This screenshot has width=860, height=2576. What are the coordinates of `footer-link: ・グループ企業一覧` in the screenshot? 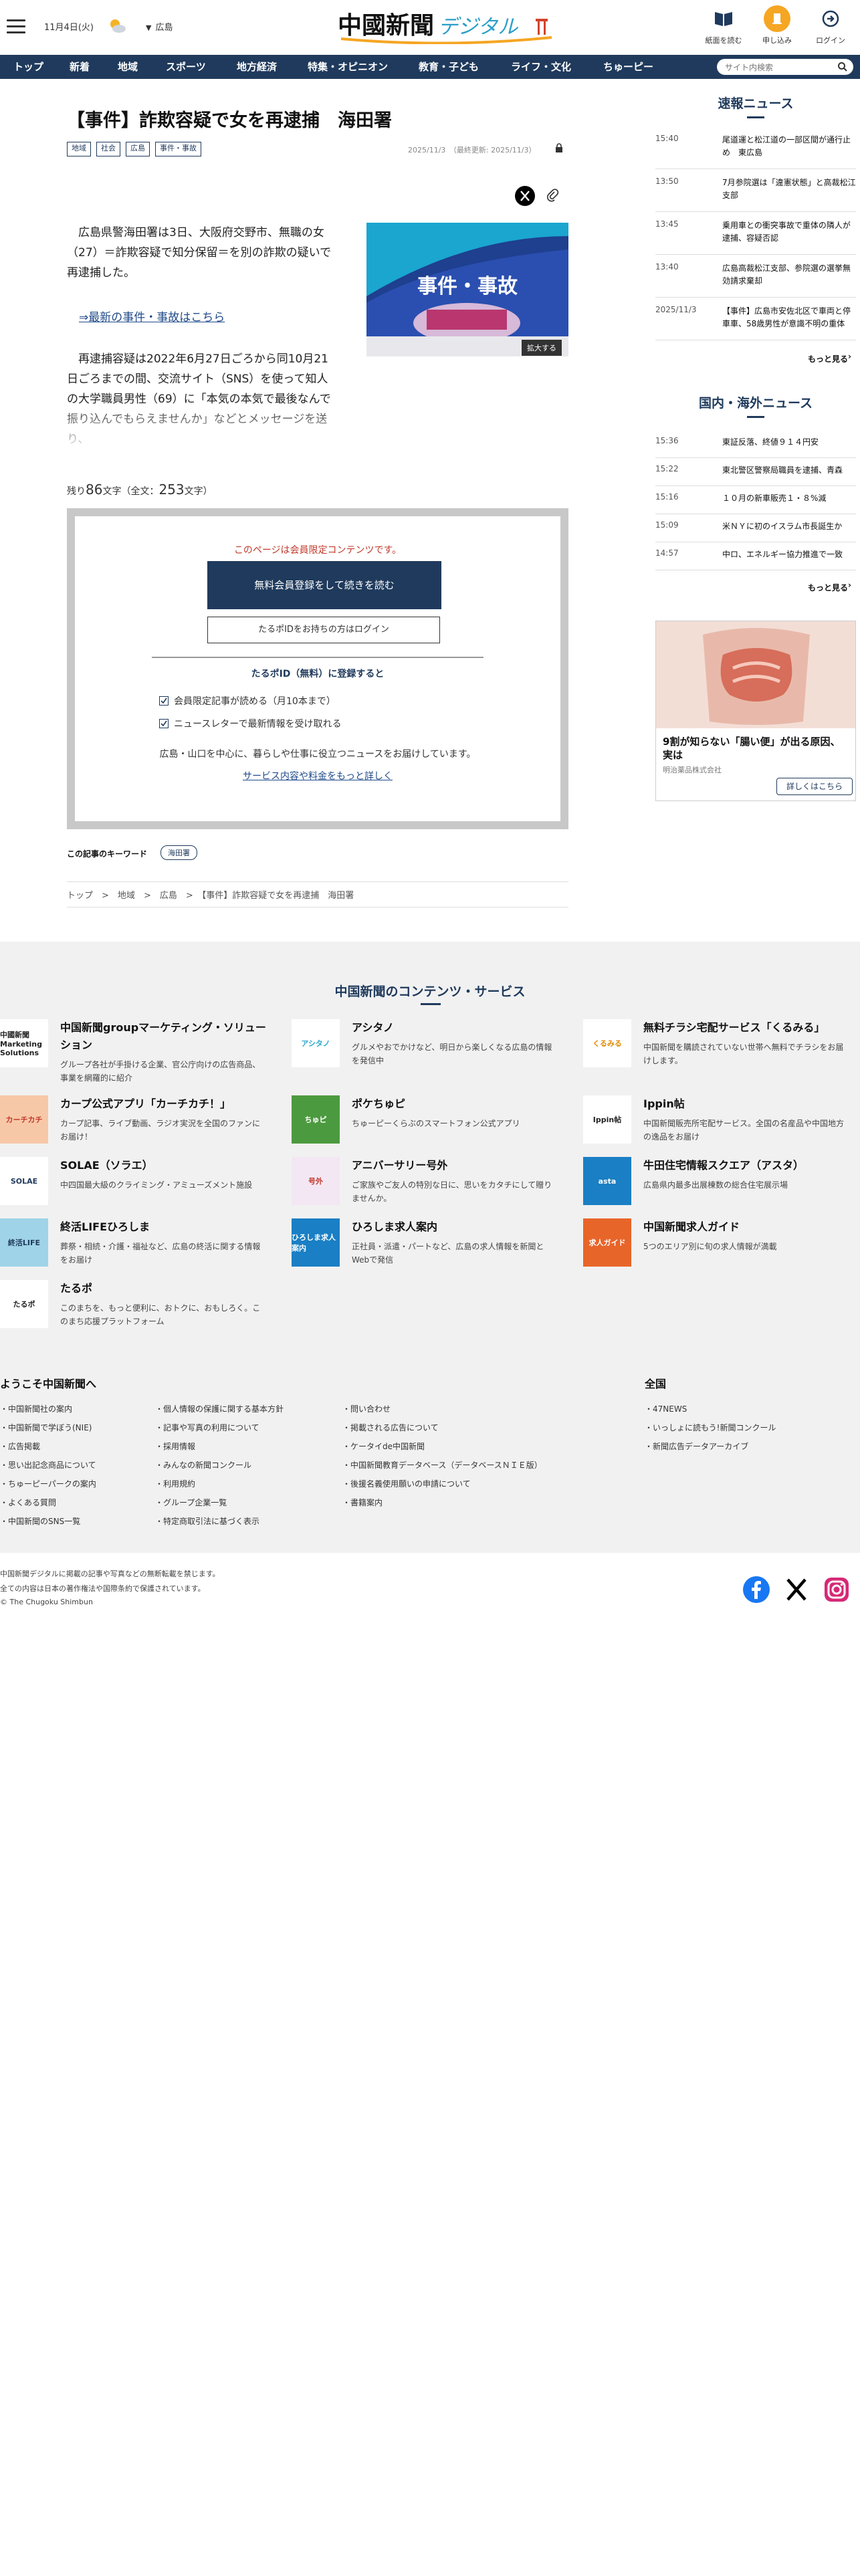 It's located at (191, 1502).